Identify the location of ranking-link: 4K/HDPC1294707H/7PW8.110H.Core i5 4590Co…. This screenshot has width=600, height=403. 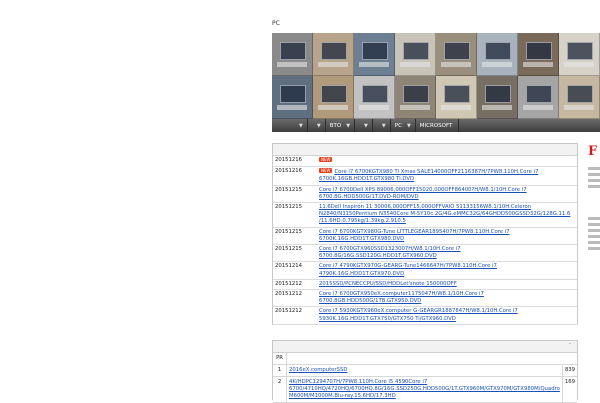
(425, 389).